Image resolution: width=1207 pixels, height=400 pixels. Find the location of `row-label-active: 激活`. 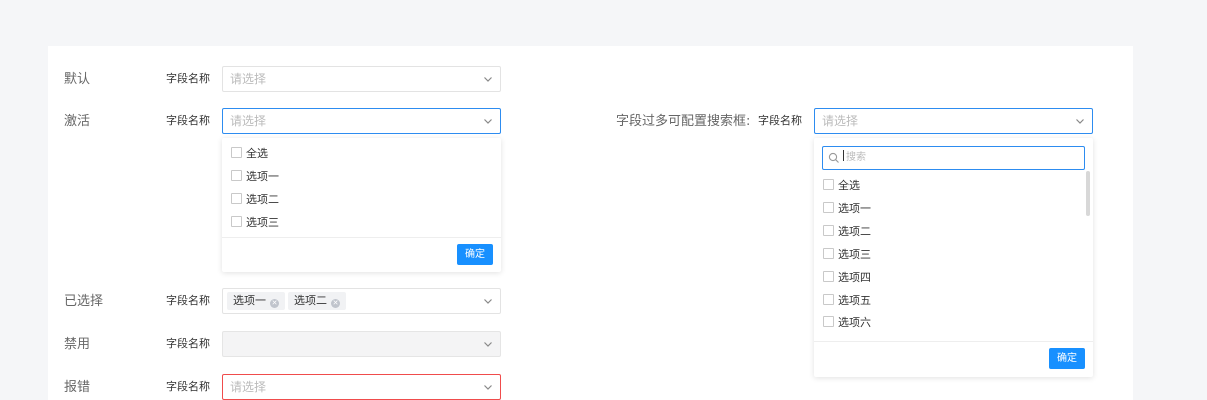

row-label-active: 激活 is located at coordinates (77, 121).